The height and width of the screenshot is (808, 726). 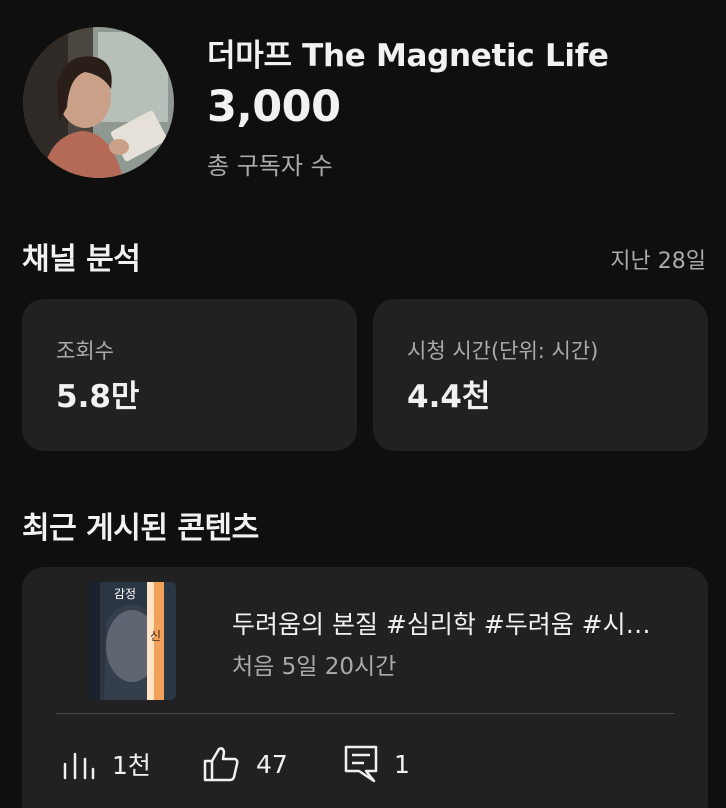 I want to click on views-metric: 1천, so click(x=106, y=764).